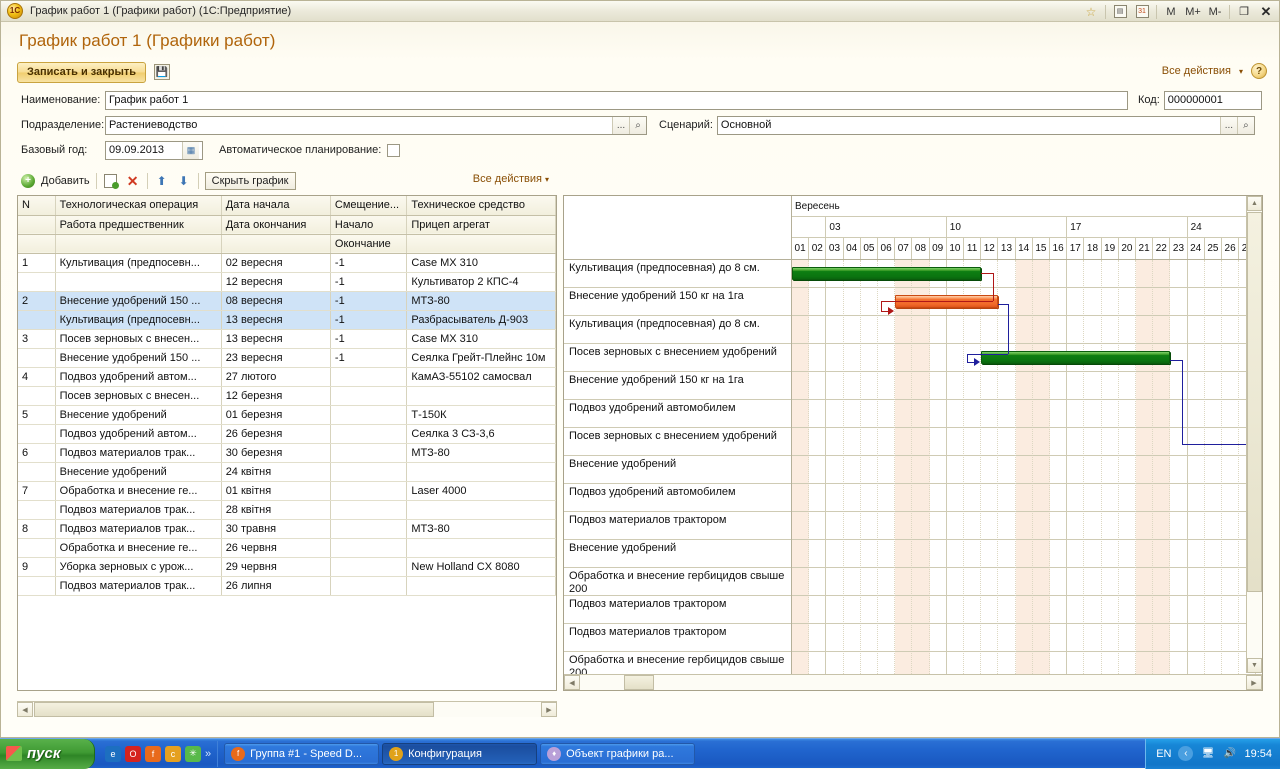 The width and height of the screenshot is (1280, 769). I want to click on calculator-icon: ▤, so click(1120, 11).